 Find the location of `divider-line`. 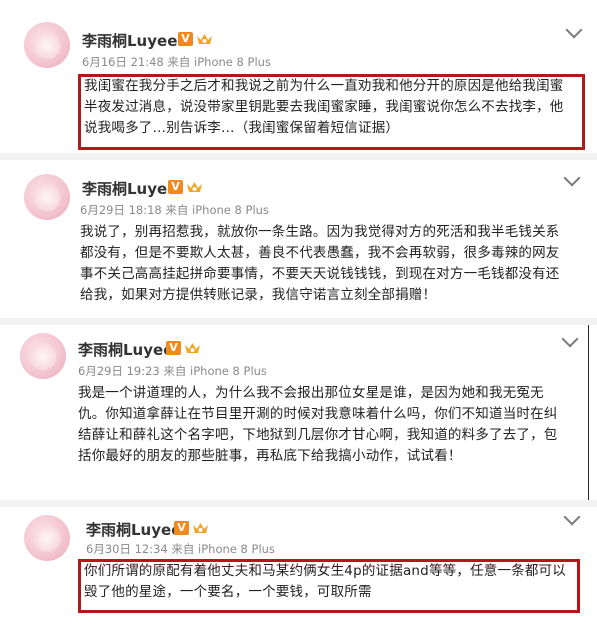

divider-line is located at coordinates (588, 412).